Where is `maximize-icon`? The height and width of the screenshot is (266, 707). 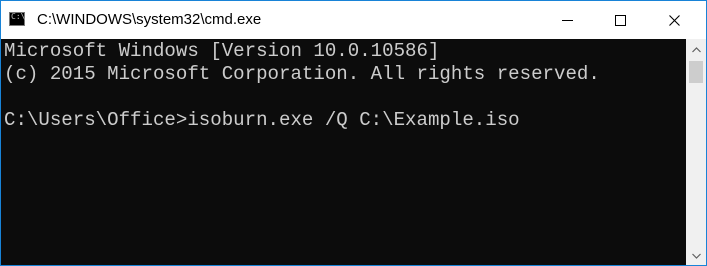 maximize-icon is located at coordinates (620, 20).